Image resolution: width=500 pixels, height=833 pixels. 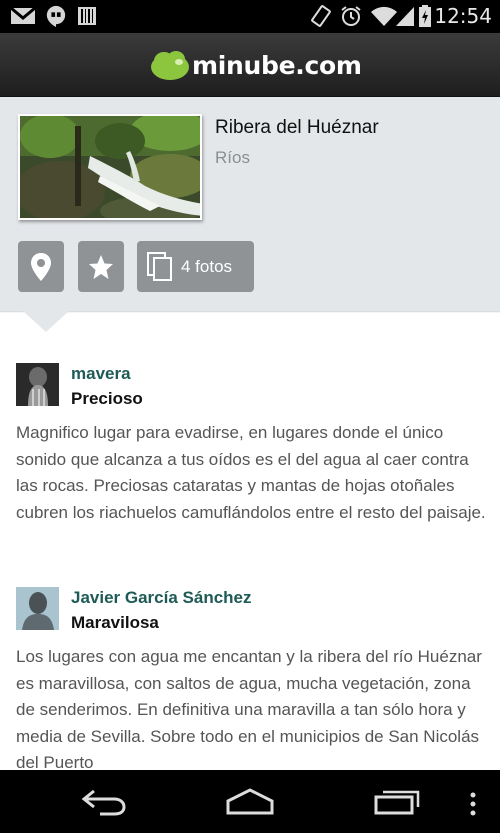 What do you see at coordinates (56, 16) in the screenshot?
I see `hangouts-icon` at bounding box center [56, 16].